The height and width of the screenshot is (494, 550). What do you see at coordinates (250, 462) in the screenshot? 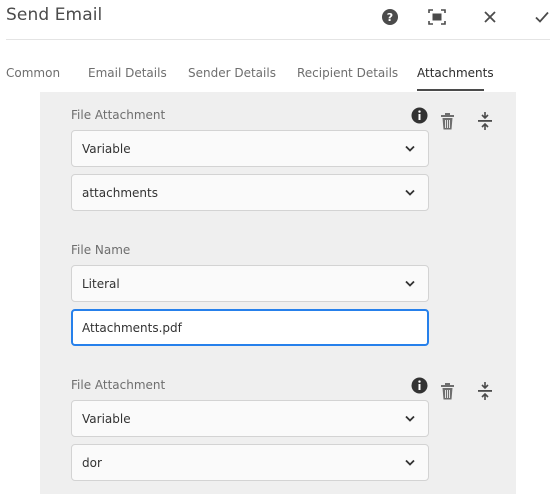
I see `attachment-source-select: dor` at bounding box center [250, 462].